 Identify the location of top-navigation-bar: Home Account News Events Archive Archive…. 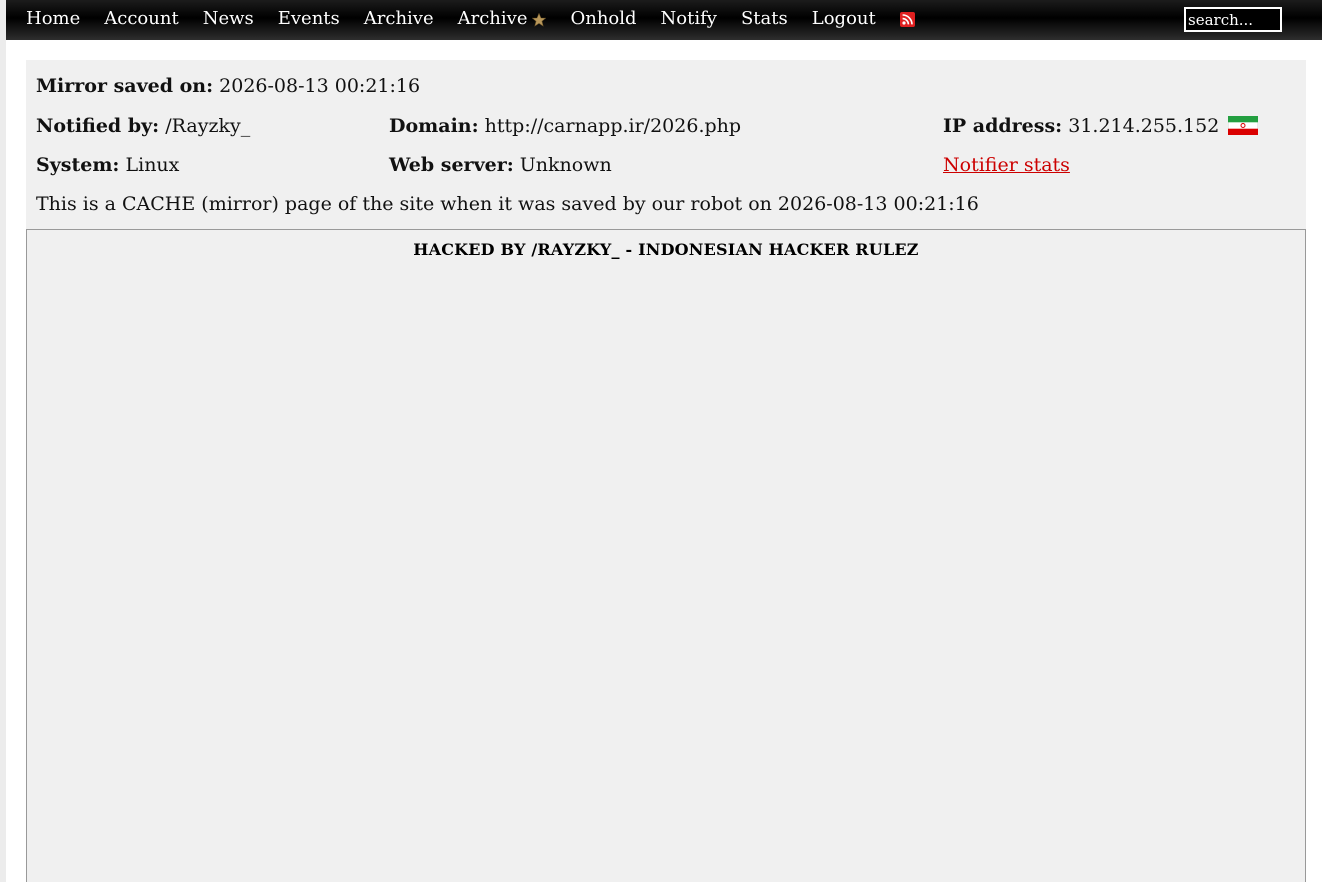
(664, 20).